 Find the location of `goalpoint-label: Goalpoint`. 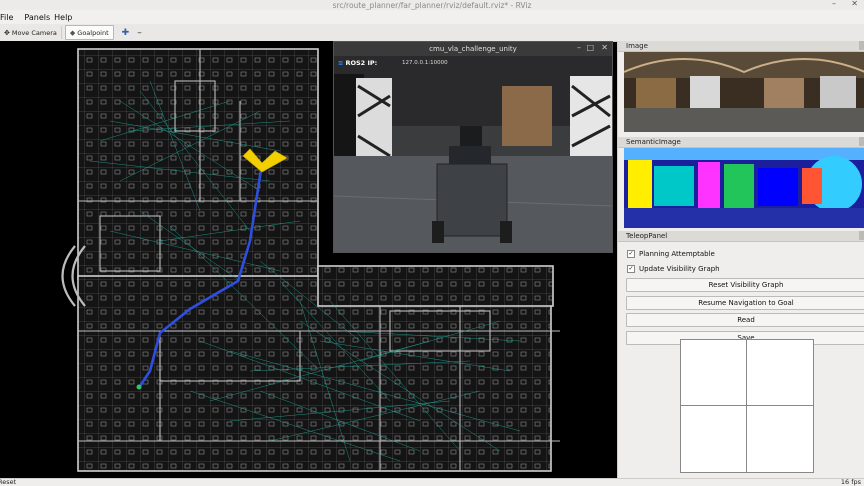

goalpoint-label: Goalpoint is located at coordinates (93, 32).